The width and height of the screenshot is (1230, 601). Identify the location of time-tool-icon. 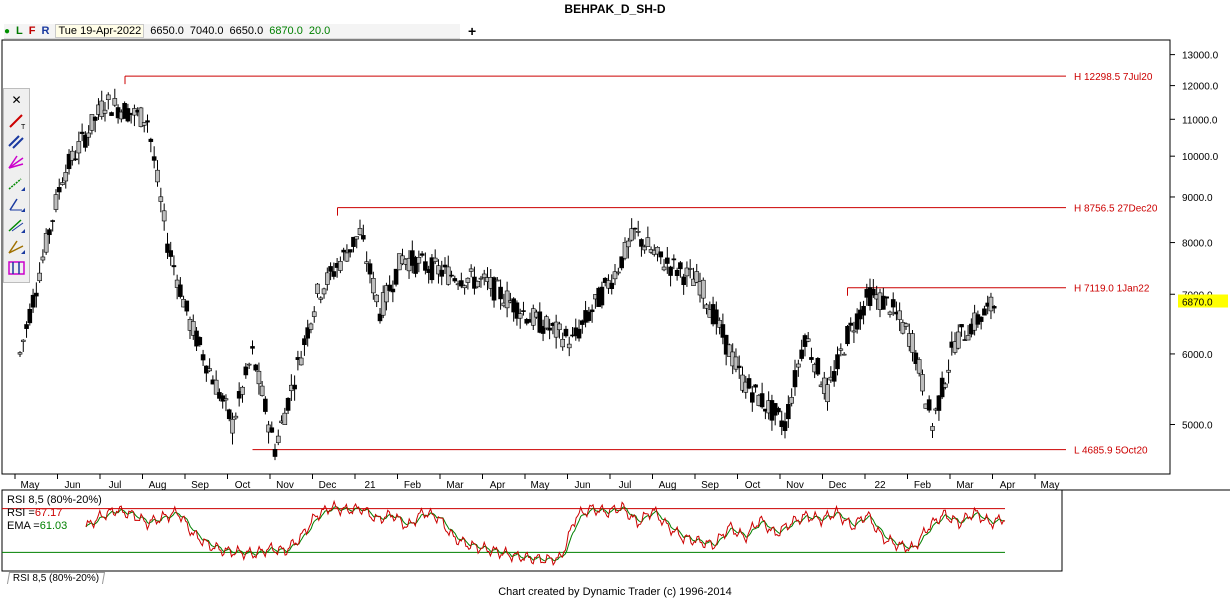
(16, 267).